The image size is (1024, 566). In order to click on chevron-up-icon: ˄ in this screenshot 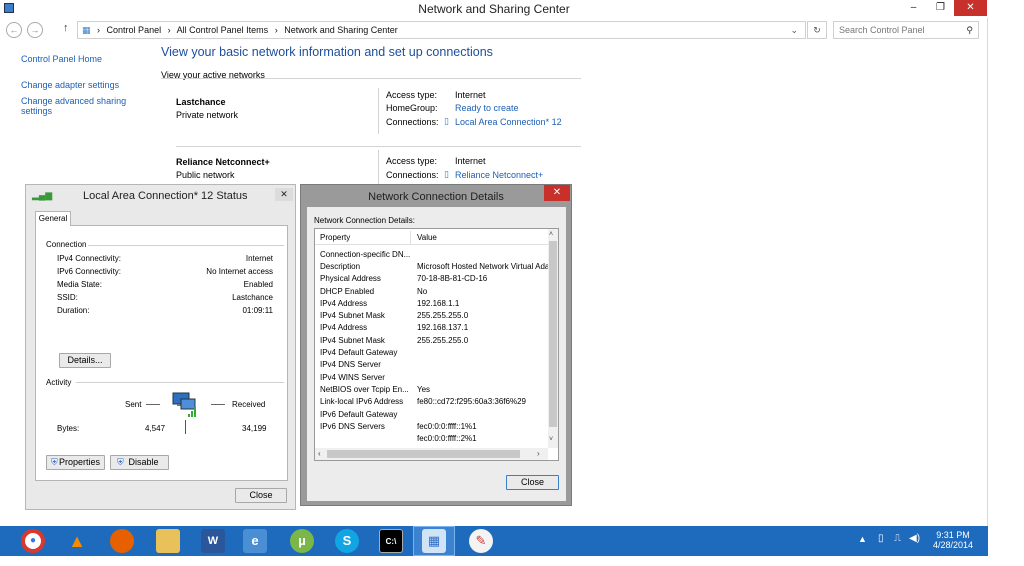, I will do `click(551, 234)`.